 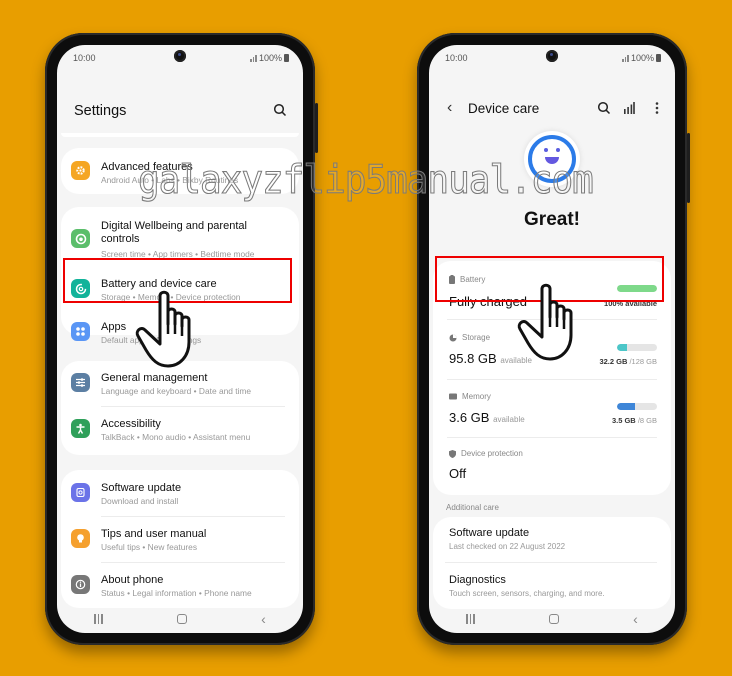 What do you see at coordinates (622, 347) in the screenshot?
I see `storage-bar-fill` at bounding box center [622, 347].